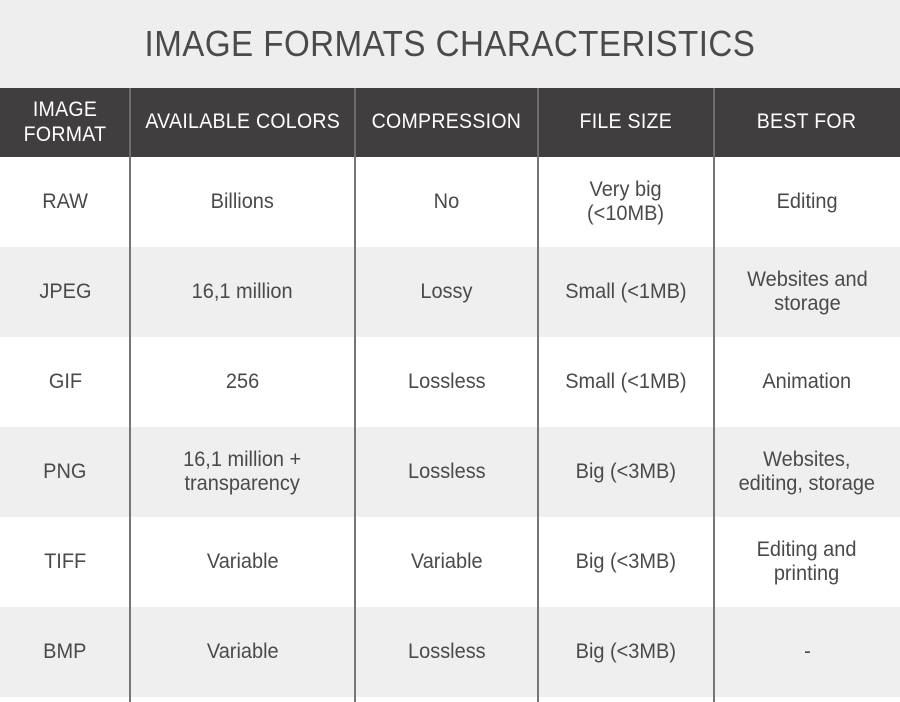  I want to click on column-header-file-size-label: FILE SIZE, so click(626, 122).